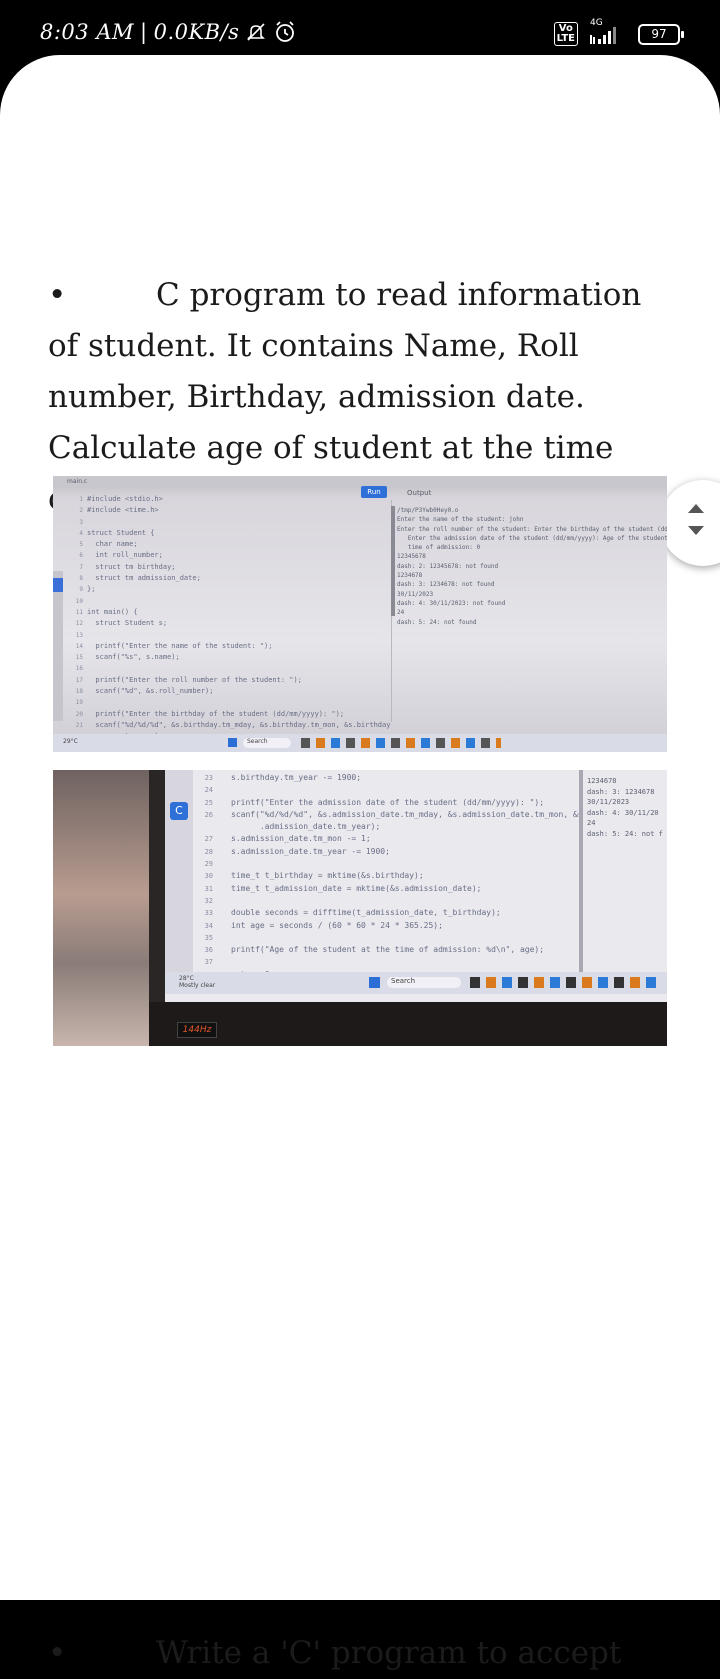 The image size is (720, 1679). I want to click on code-line: struct Student {, so click(121, 532).